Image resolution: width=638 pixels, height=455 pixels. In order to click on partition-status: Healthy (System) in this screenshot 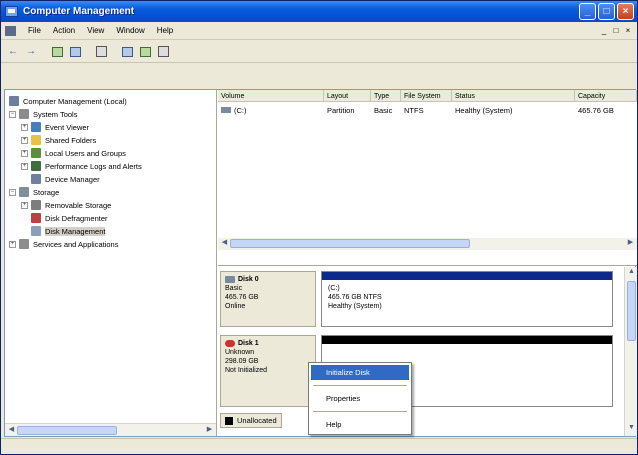, I will do `click(355, 306)`.